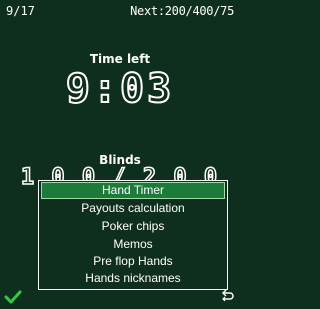 The height and width of the screenshot is (309, 320). I want to click on timer-display: 9:03, so click(120, 89).